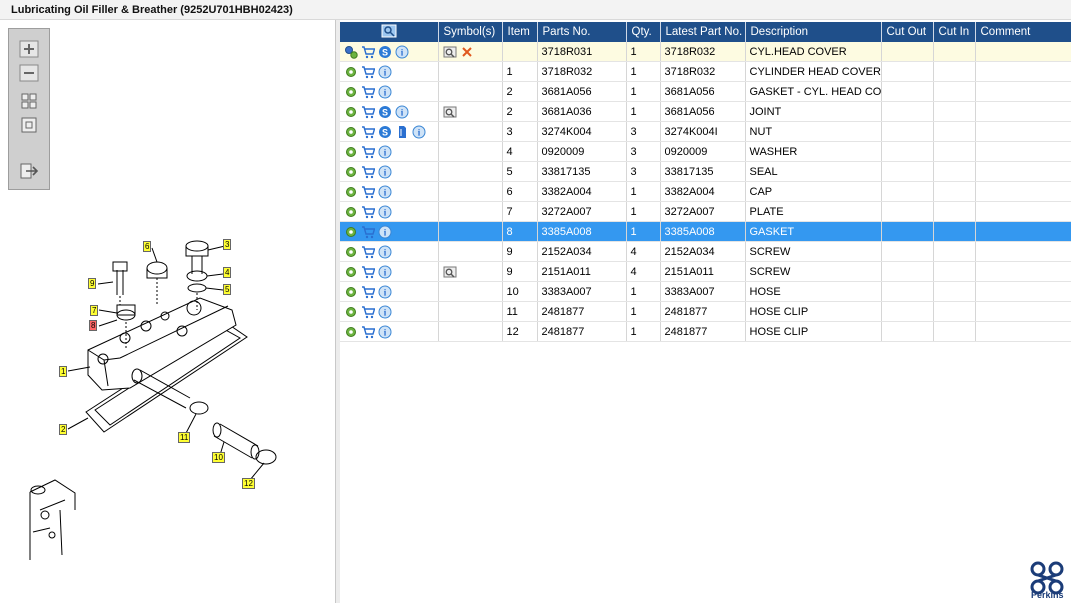 The height and width of the screenshot is (603, 1071). Describe the element at coordinates (248, 483) in the screenshot. I see `callout-12: 12` at that location.